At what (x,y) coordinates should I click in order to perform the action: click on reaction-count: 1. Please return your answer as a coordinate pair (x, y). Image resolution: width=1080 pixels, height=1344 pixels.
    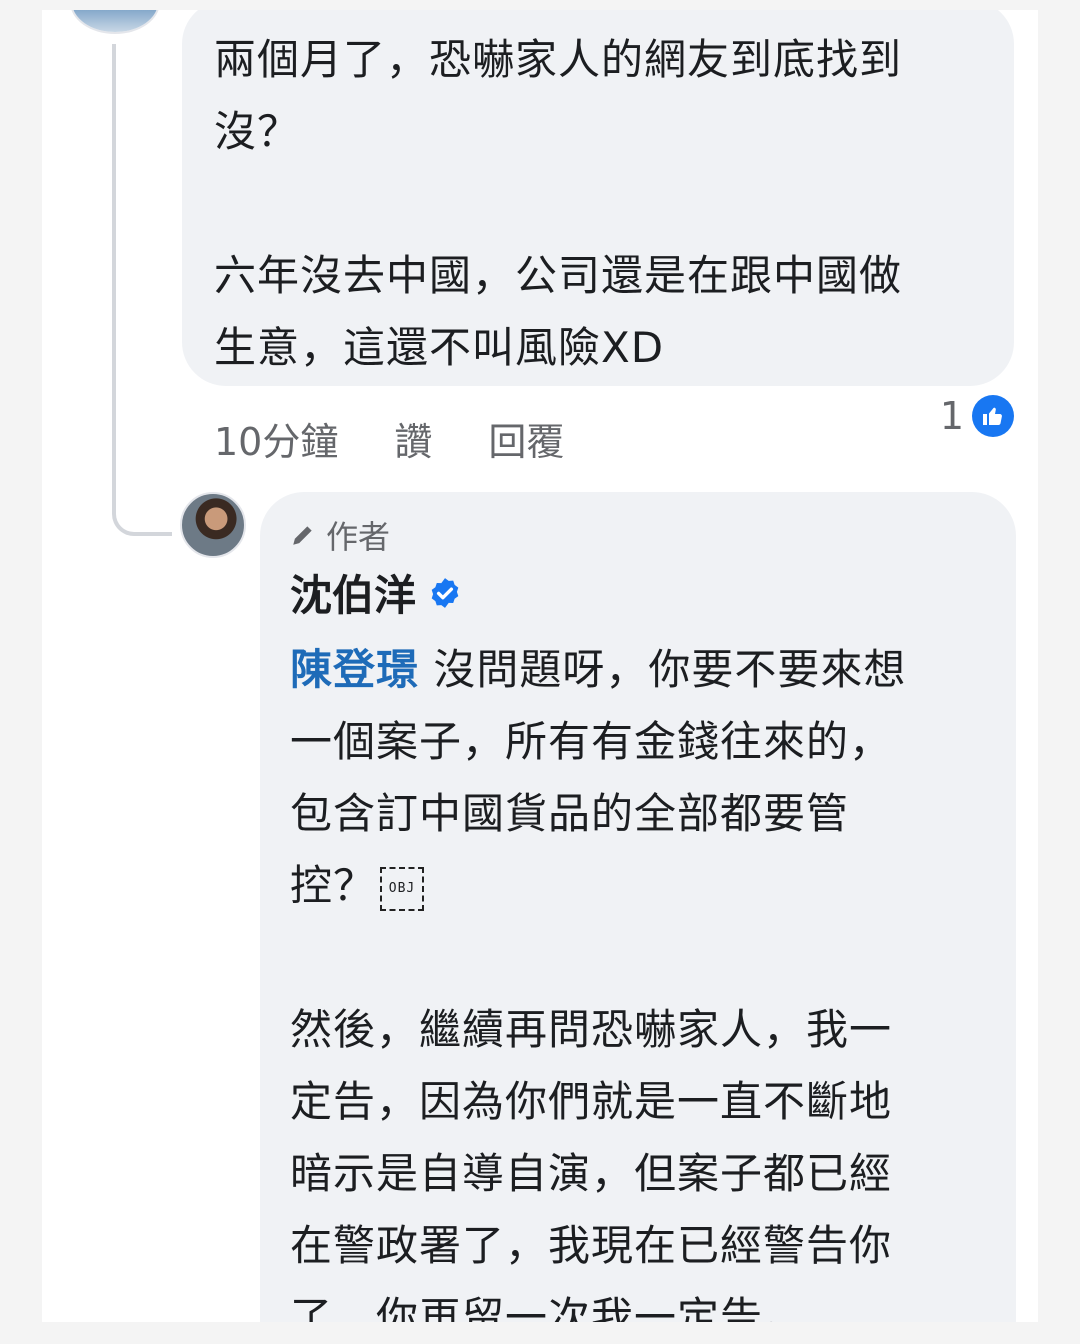
    Looking at the image, I should click on (951, 416).